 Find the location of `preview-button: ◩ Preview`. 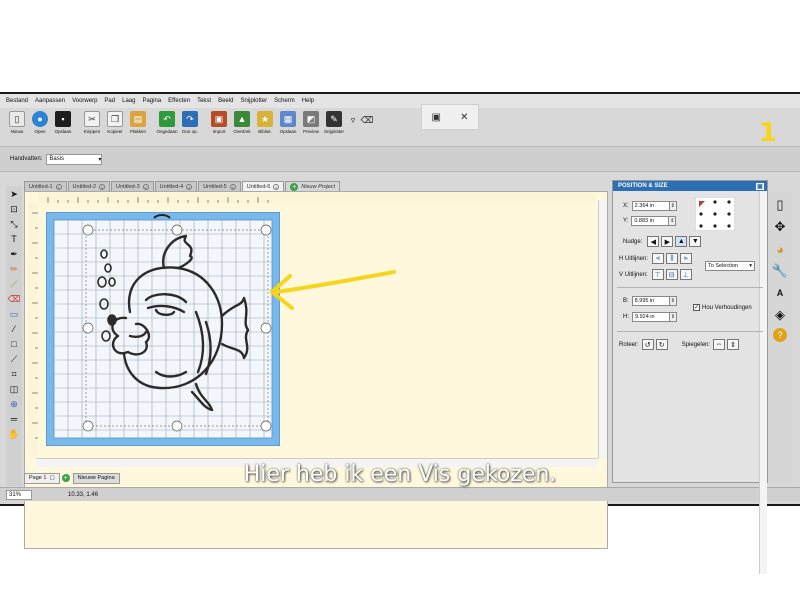

preview-button: ◩ Preview is located at coordinates (311, 125).